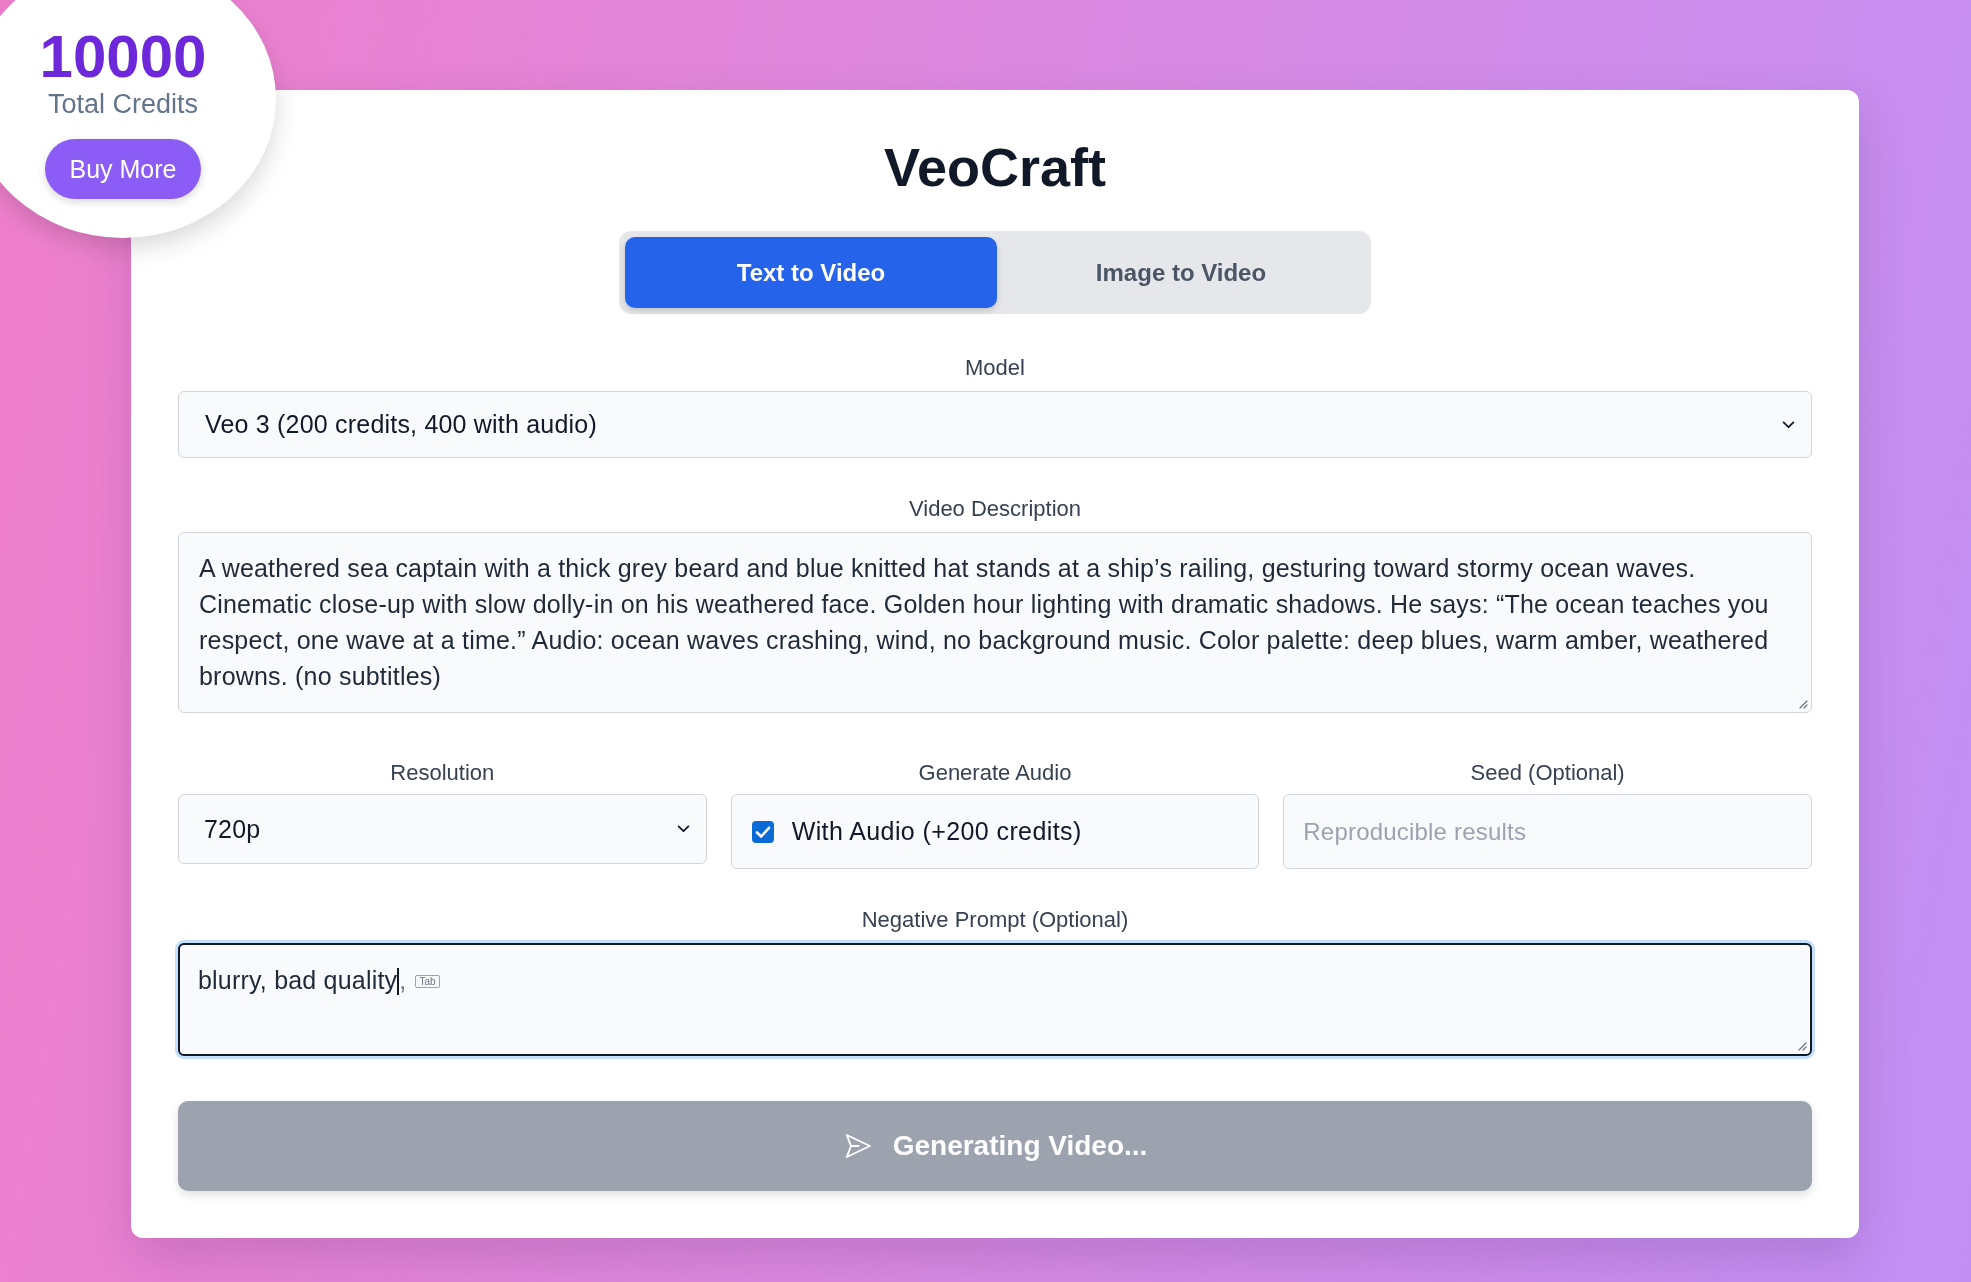 The height and width of the screenshot is (1282, 1971). I want to click on app-title: VeoCraft, so click(995, 167).